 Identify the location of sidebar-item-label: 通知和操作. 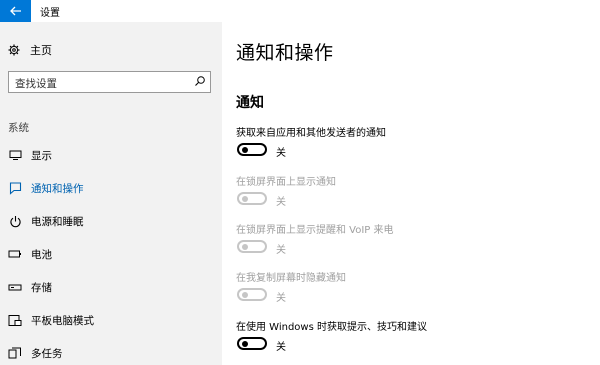
(57, 189).